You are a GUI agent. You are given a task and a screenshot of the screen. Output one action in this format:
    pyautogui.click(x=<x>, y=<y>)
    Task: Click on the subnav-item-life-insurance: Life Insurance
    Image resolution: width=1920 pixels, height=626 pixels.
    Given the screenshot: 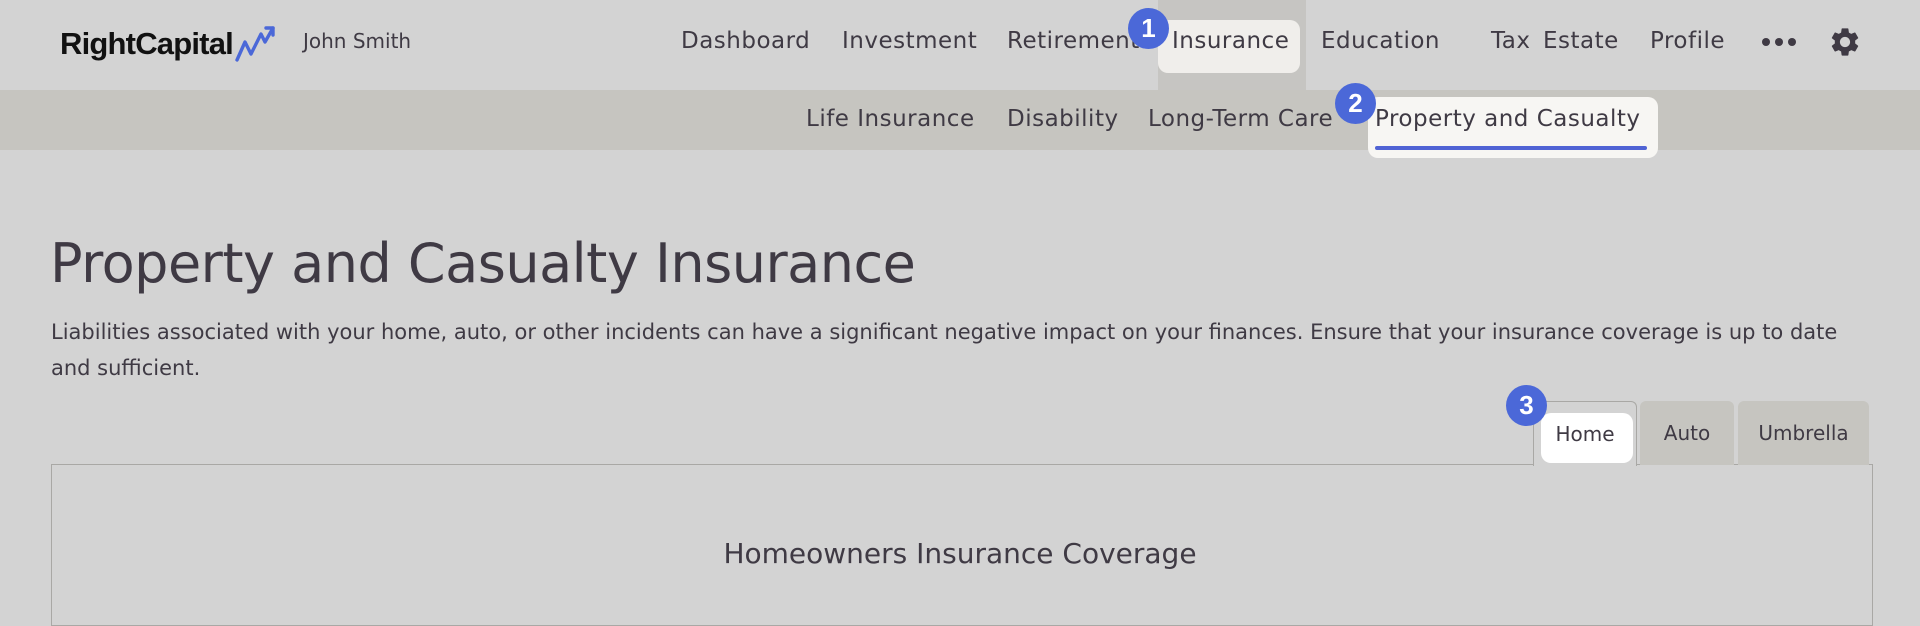 What is the action you would take?
    pyautogui.click(x=890, y=119)
    